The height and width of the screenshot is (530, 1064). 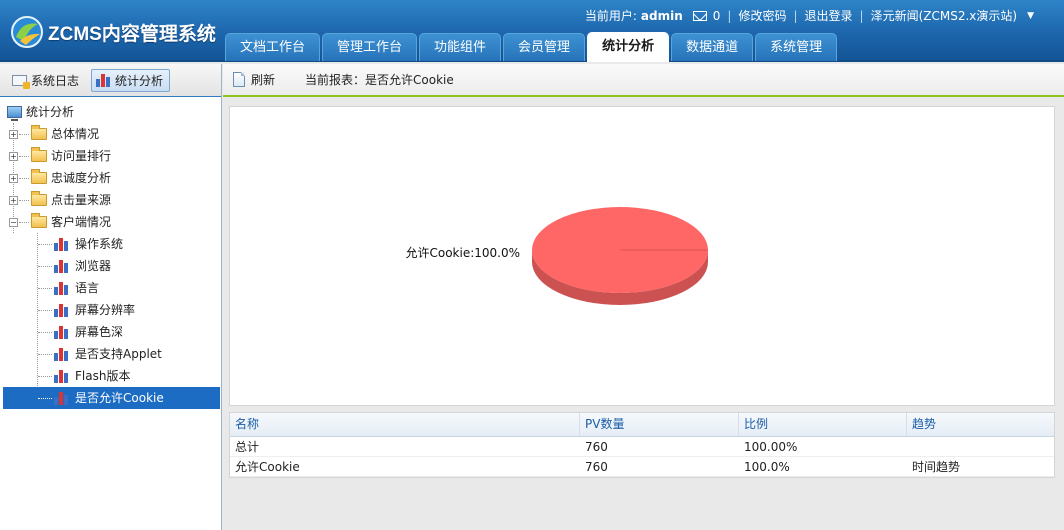 What do you see at coordinates (273, 47) in the screenshot?
I see `tab-document-workbench: 文档工作台` at bounding box center [273, 47].